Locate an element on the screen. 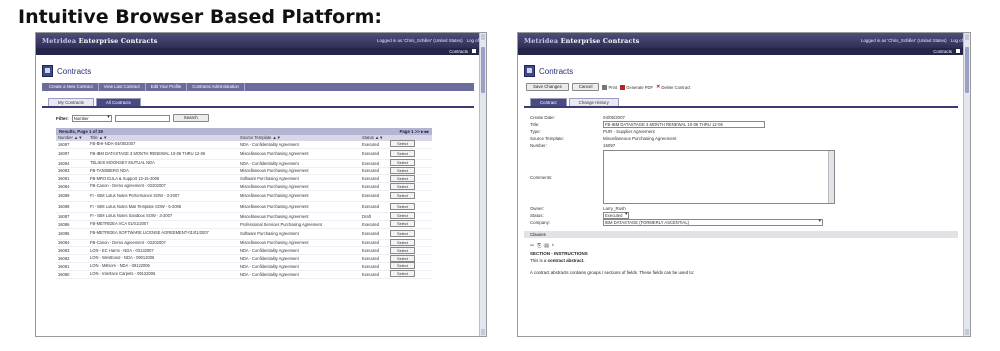 The image size is (1000, 351). cell-number: 16097 is located at coordinates (64, 154).